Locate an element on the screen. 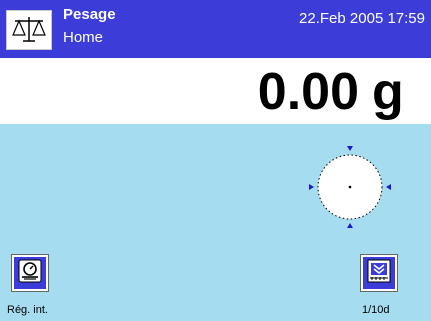 This screenshot has width=431, height=321. user-profile-label: Home is located at coordinates (83, 37).